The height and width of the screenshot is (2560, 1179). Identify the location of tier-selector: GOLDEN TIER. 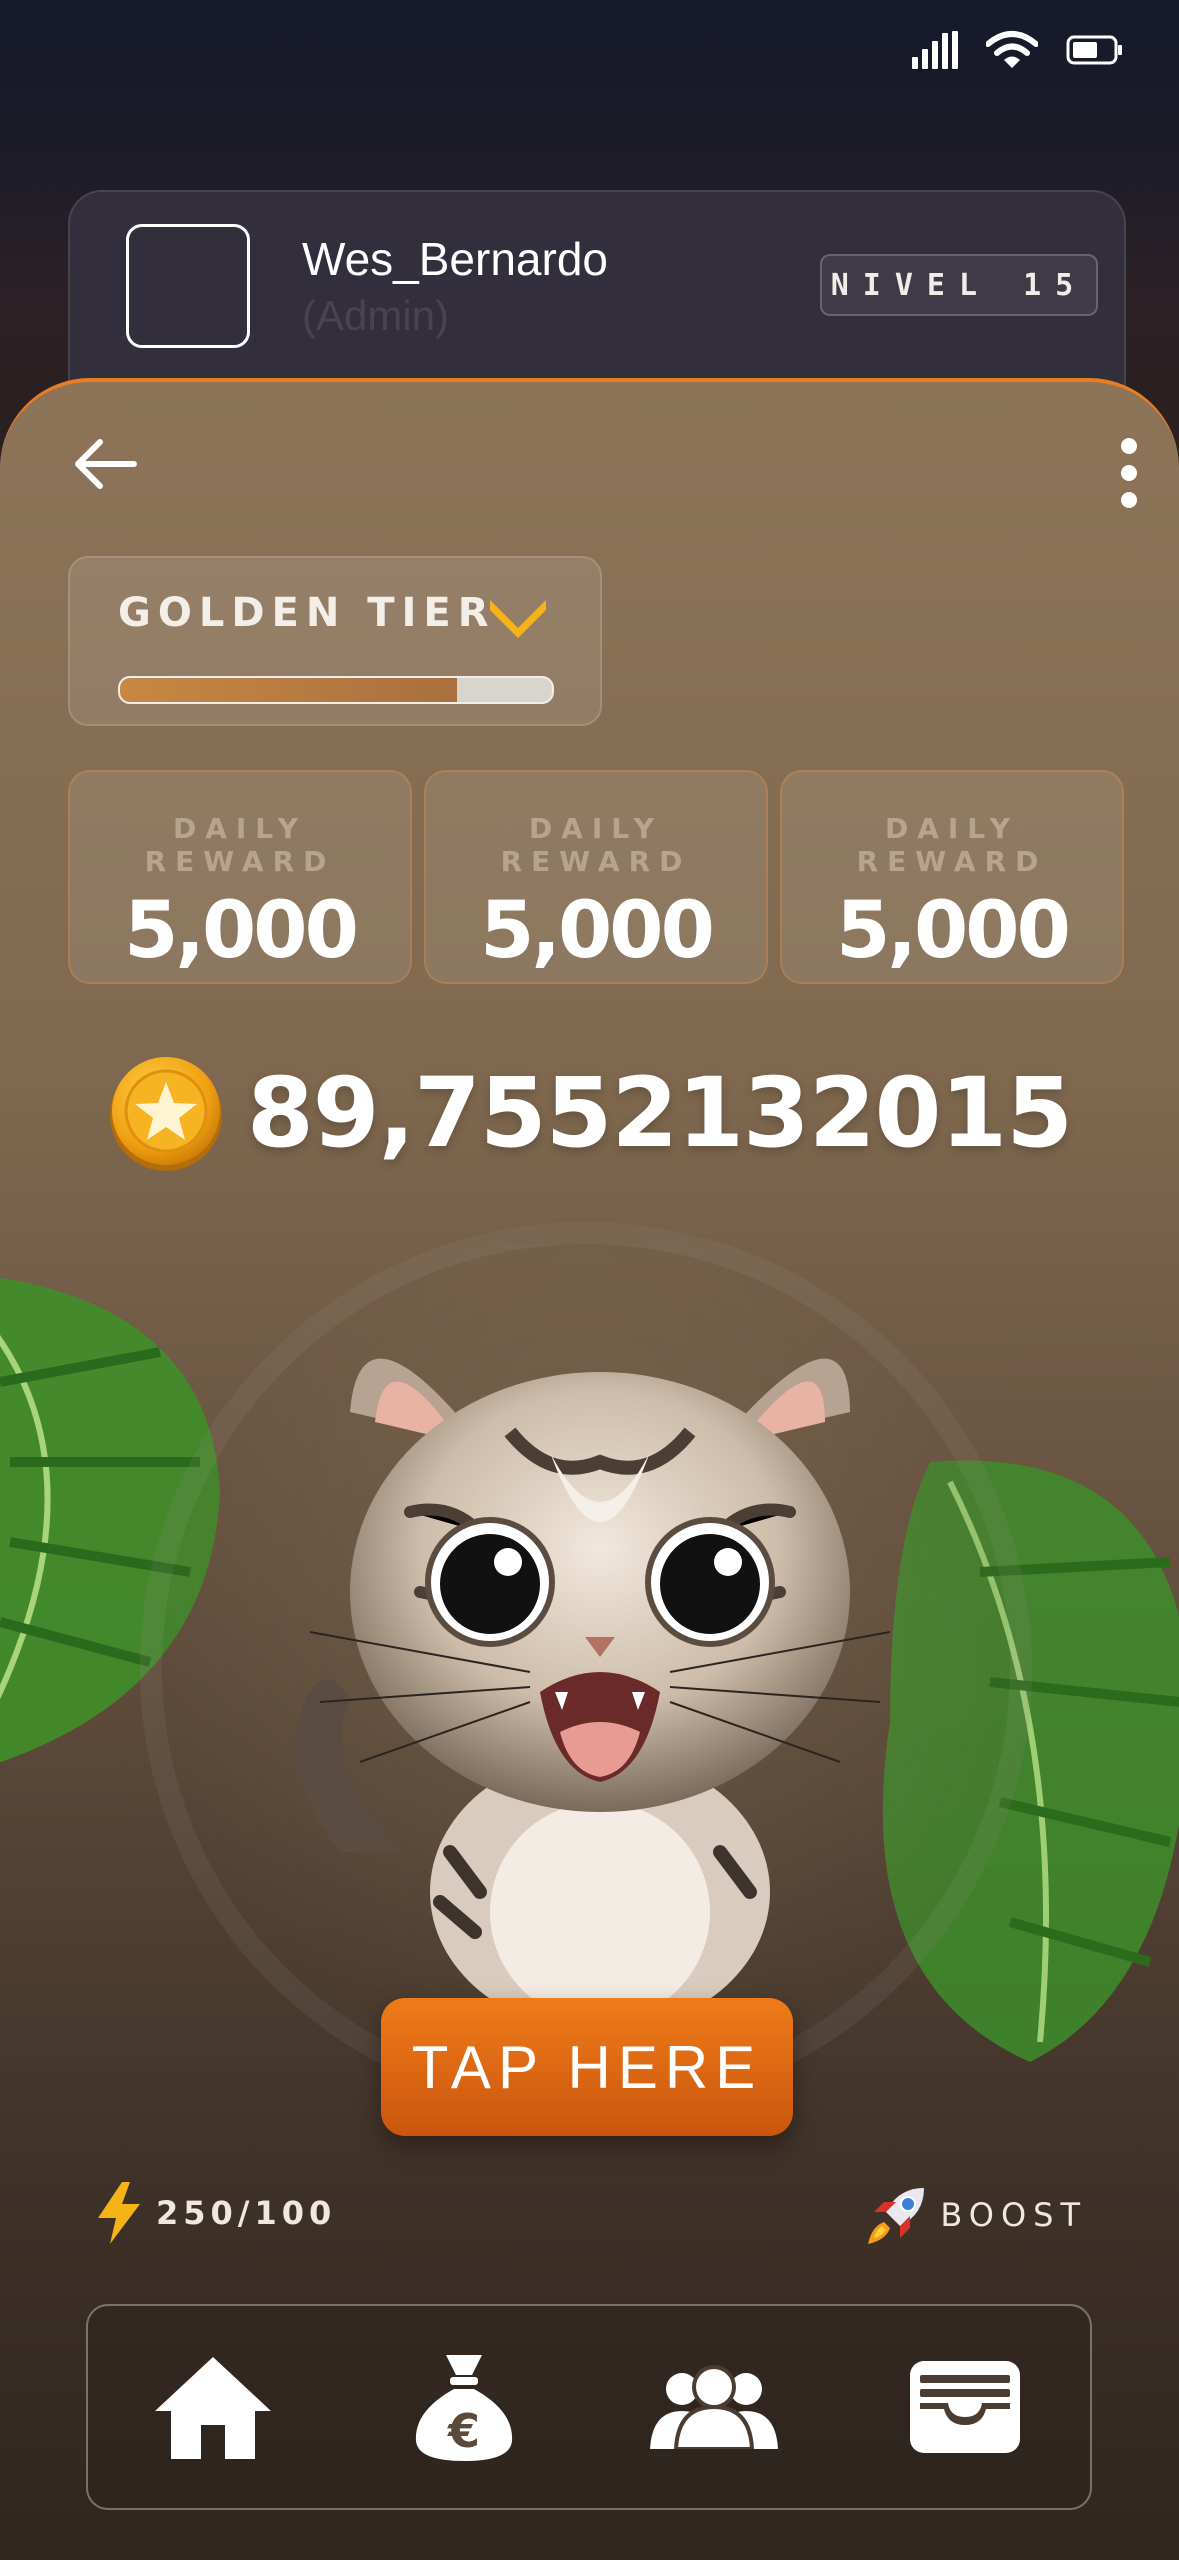
(335, 641).